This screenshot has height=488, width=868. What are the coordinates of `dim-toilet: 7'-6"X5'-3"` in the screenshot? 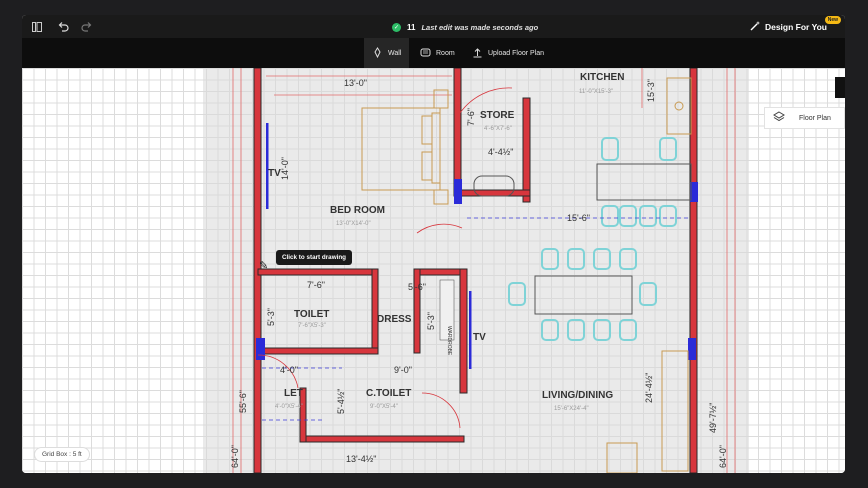 It's located at (312, 326).